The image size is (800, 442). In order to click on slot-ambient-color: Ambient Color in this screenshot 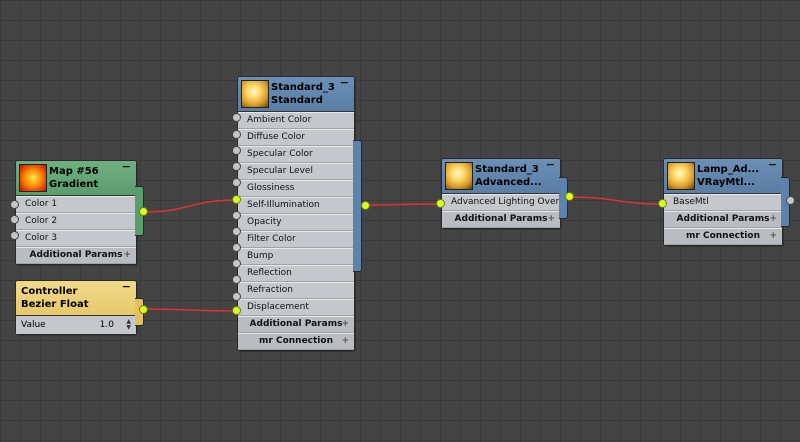, I will do `click(296, 120)`.